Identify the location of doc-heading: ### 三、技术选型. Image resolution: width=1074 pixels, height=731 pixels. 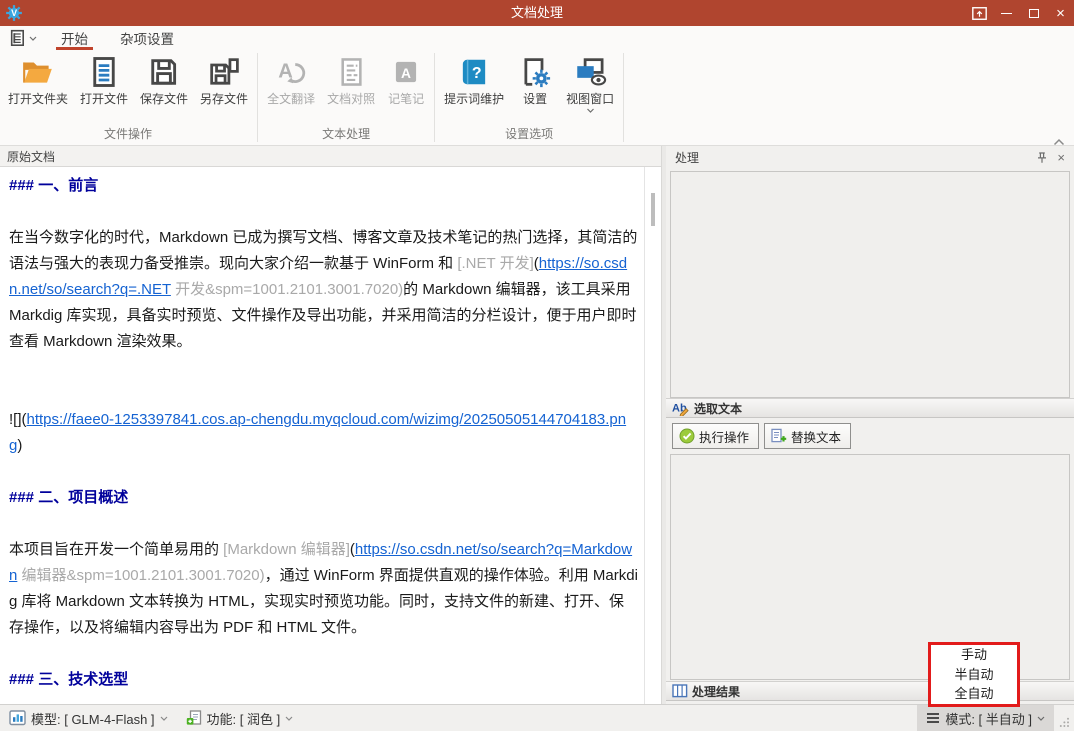
(324, 680).